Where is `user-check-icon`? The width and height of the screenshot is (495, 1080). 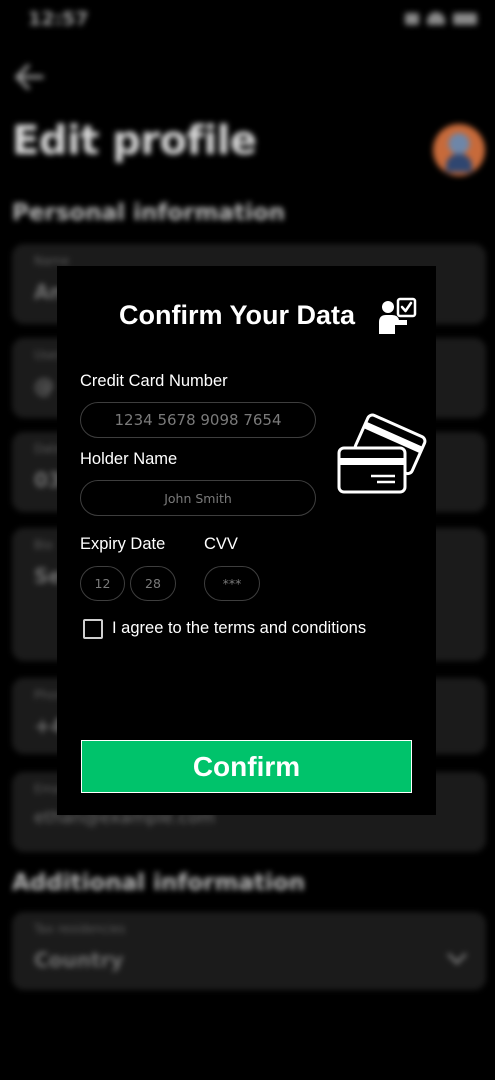 user-check-icon is located at coordinates (398, 315).